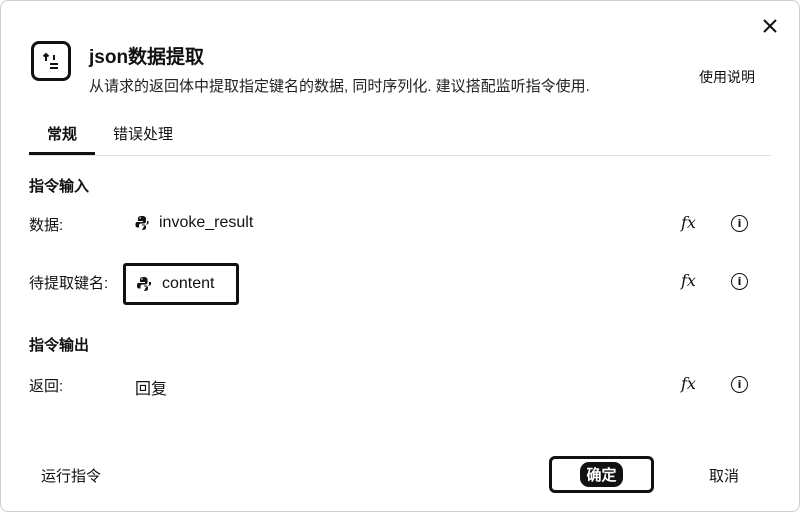  What do you see at coordinates (739, 384) in the screenshot?
I see `return-info-icon: i` at bounding box center [739, 384].